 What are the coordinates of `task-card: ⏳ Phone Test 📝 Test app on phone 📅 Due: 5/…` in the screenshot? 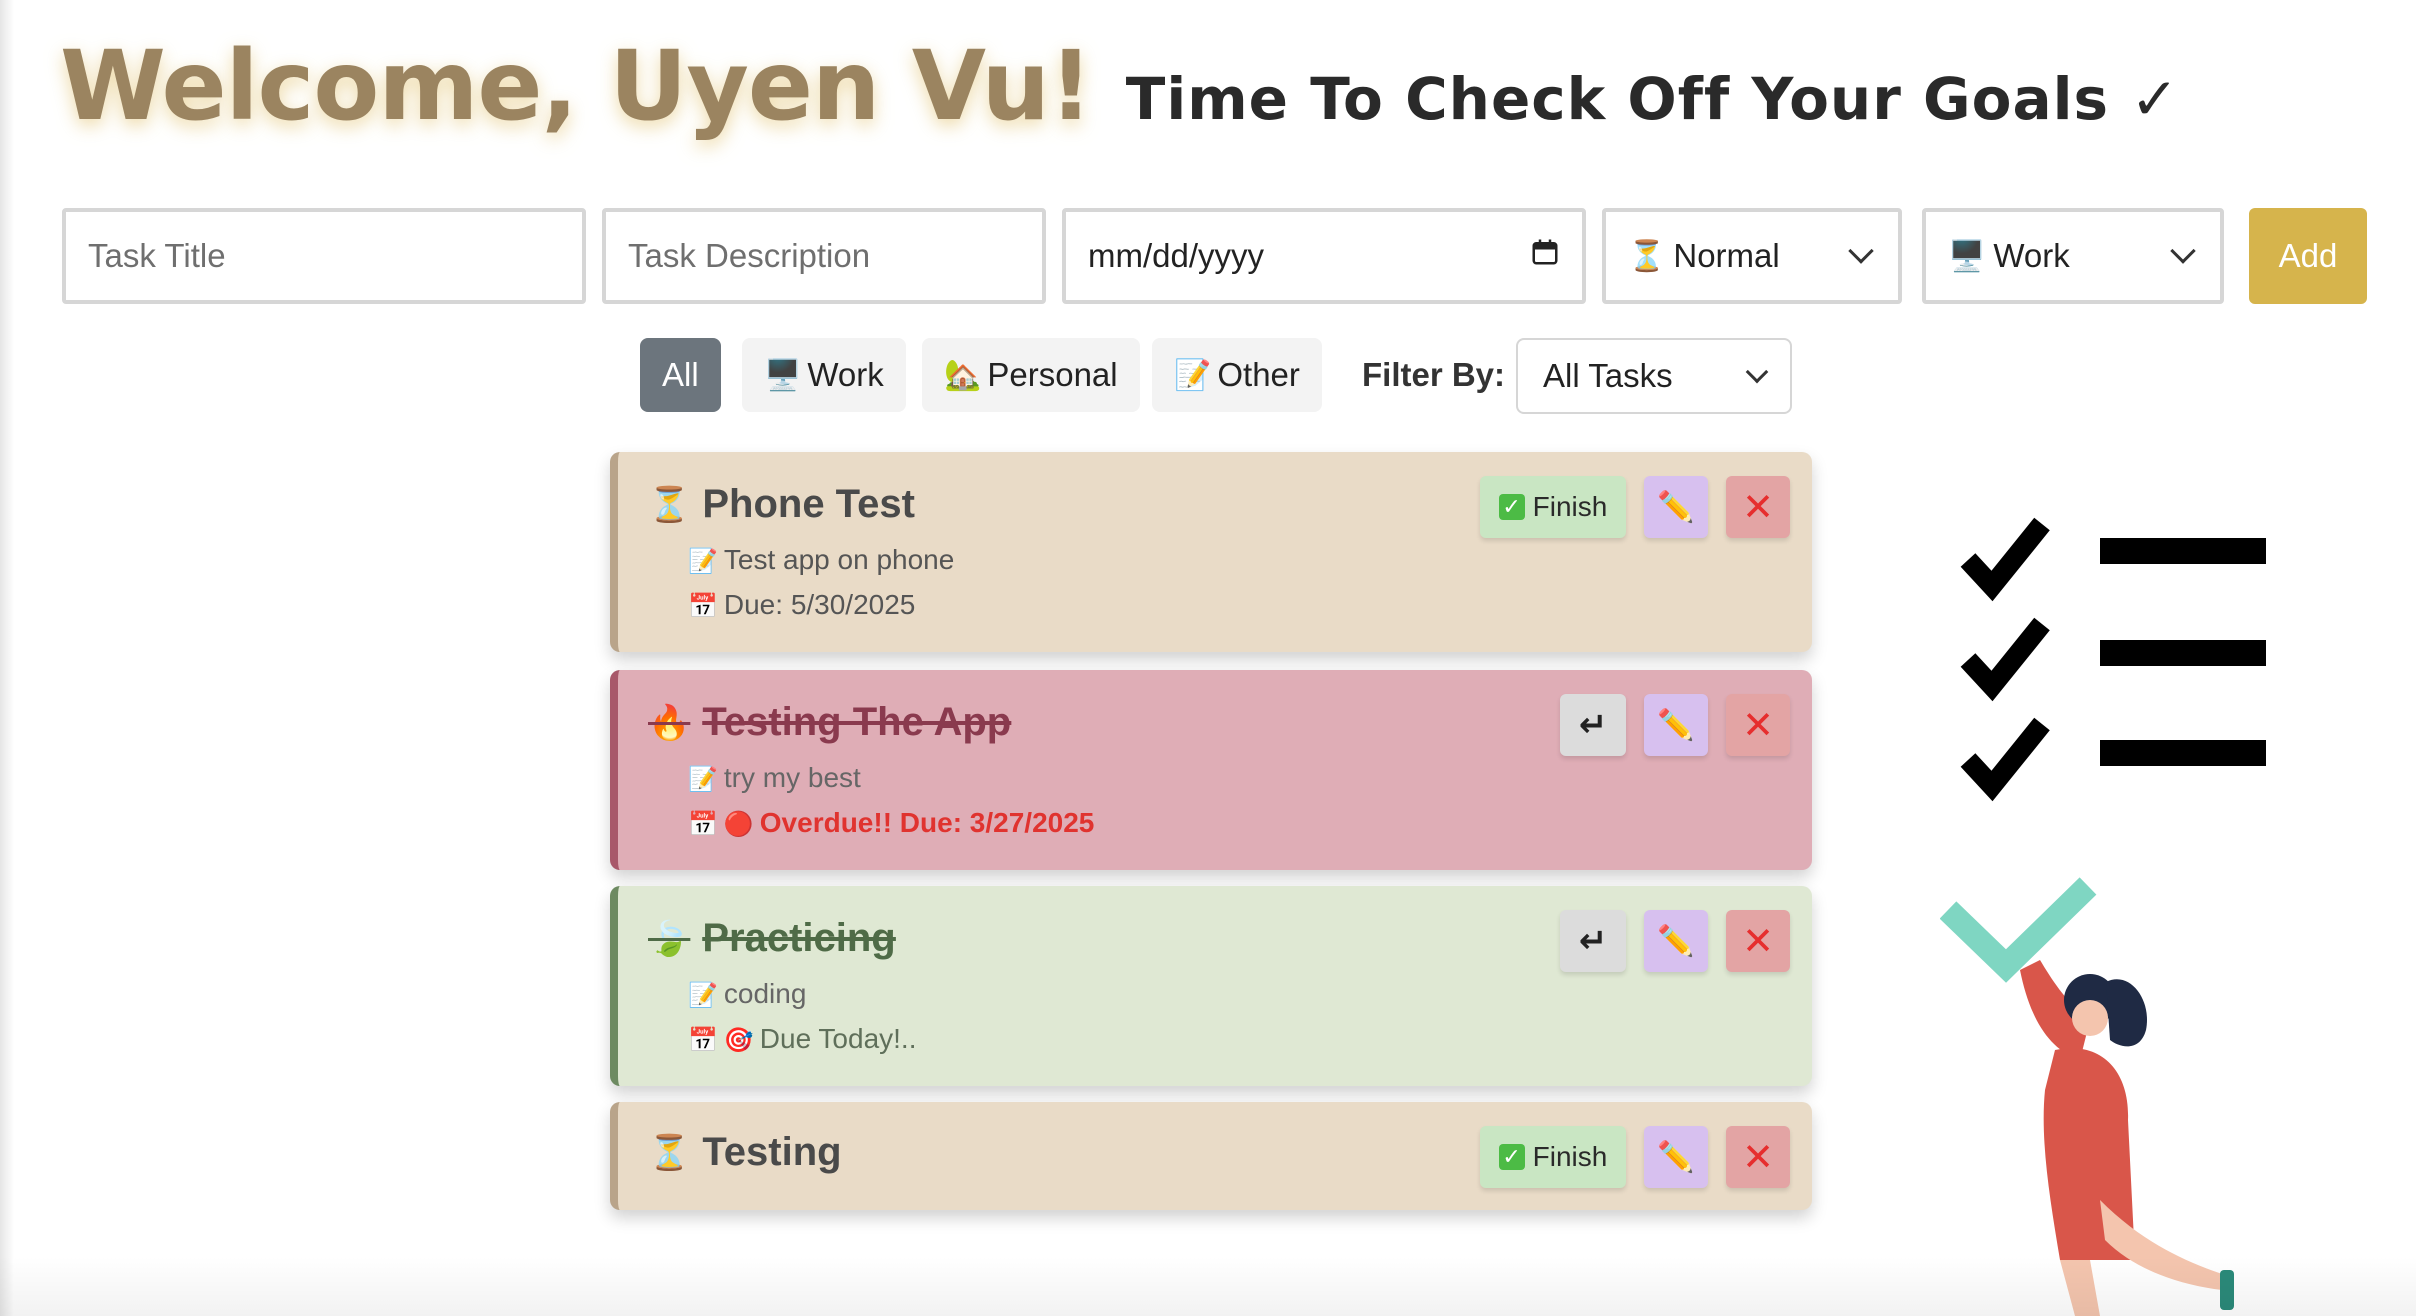 It's located at (1211, 552).